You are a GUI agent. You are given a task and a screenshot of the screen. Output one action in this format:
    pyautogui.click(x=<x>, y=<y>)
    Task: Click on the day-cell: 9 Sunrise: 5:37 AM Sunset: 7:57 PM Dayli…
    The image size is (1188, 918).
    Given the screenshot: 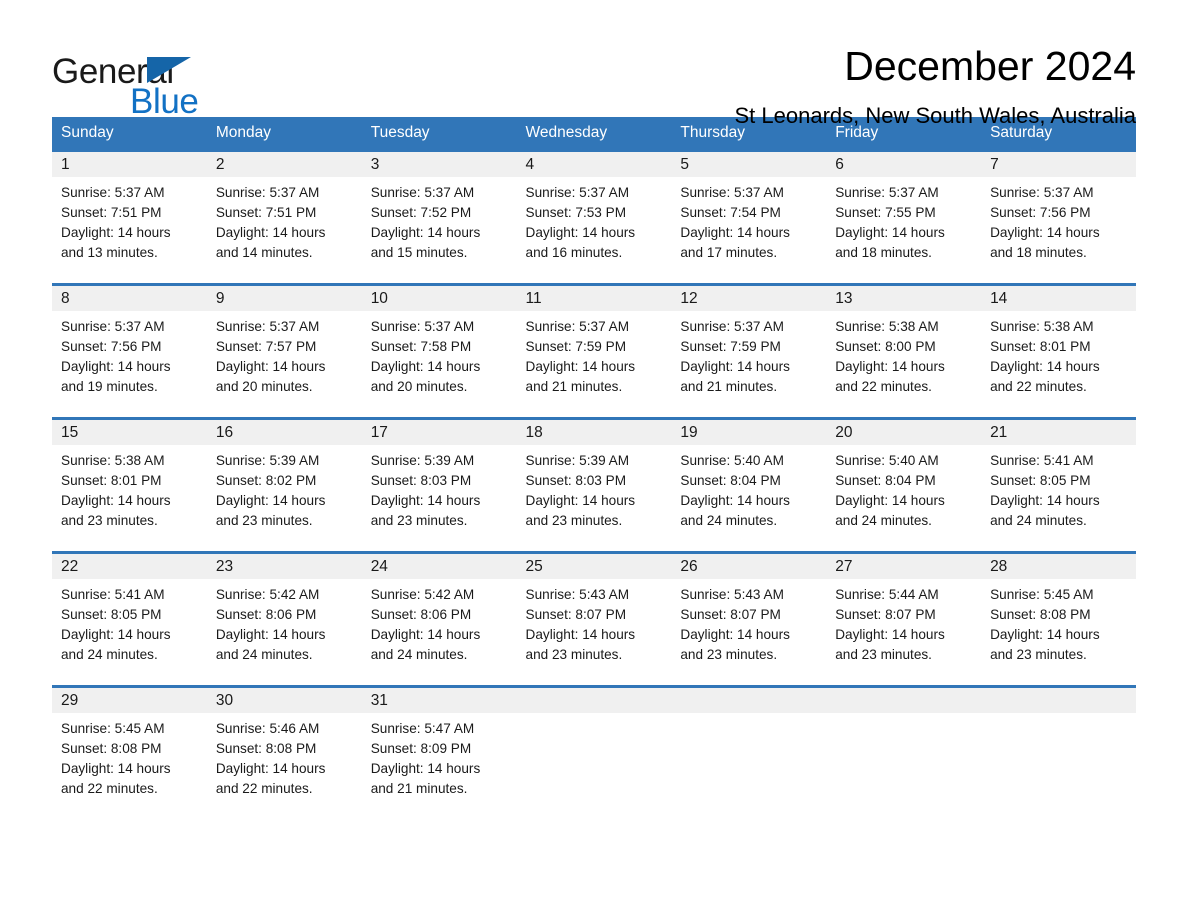 What is the action you would take?
    pyautogui.click(x=284, y=351)
    